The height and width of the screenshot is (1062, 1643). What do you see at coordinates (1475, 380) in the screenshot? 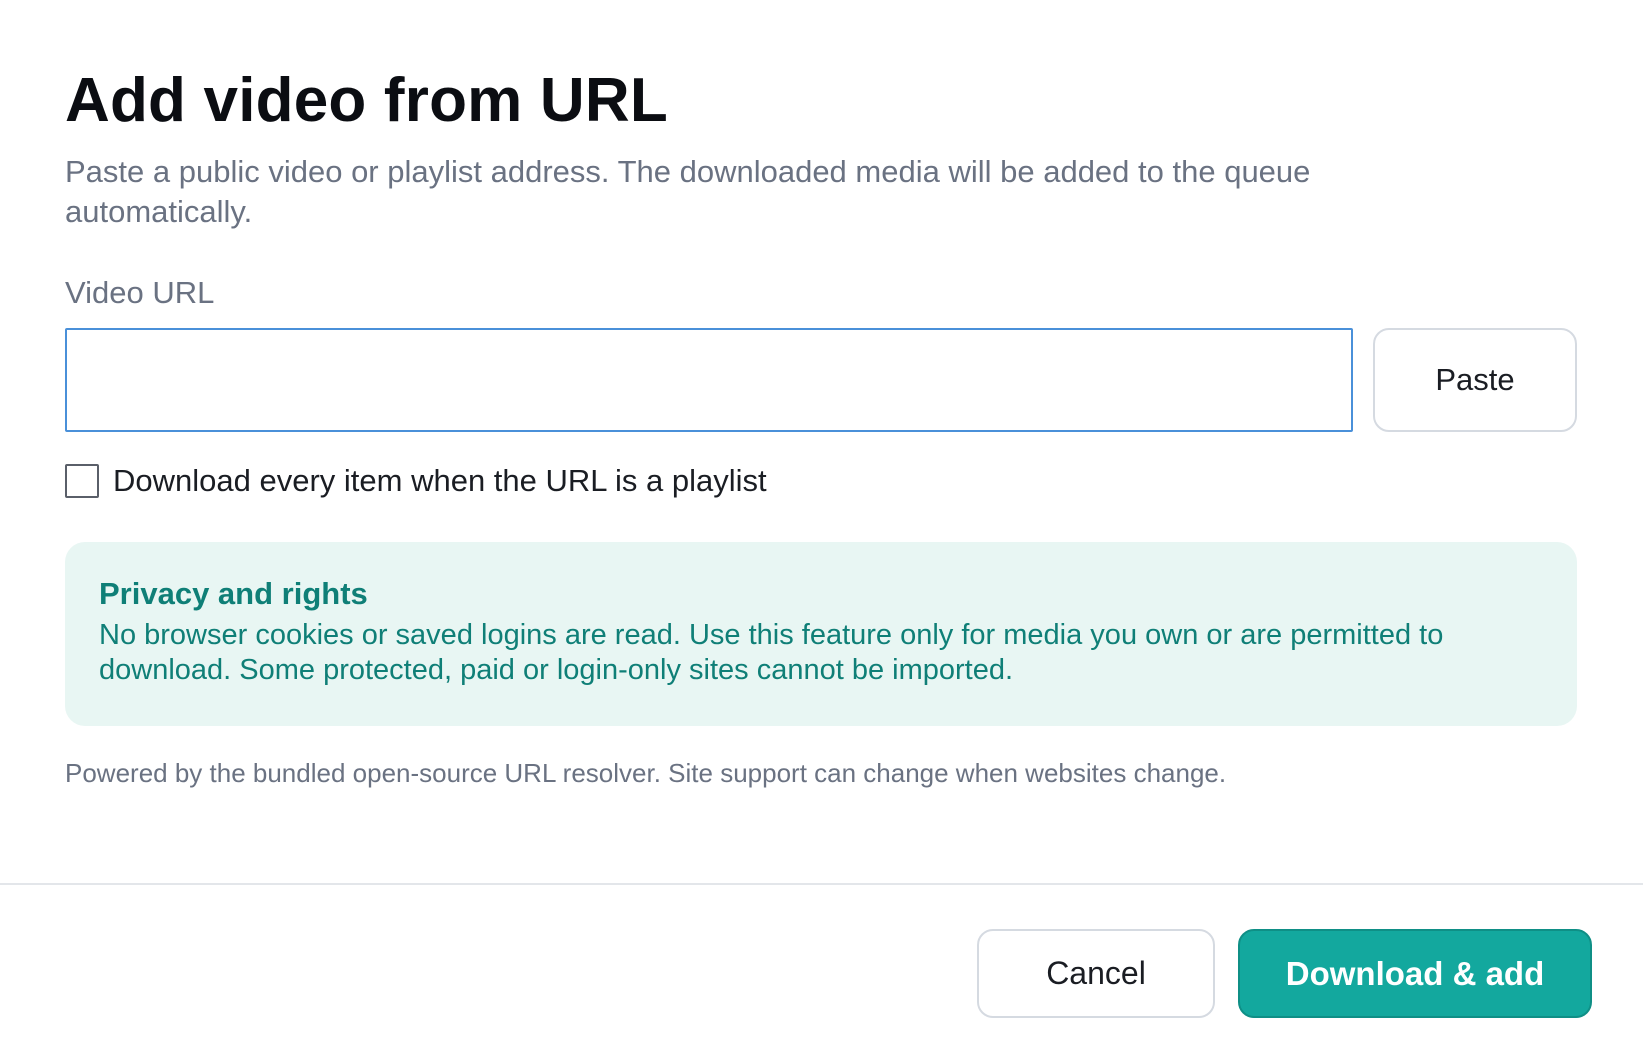
I see `paste-button: Paste` at bounding box center [1475, 380].